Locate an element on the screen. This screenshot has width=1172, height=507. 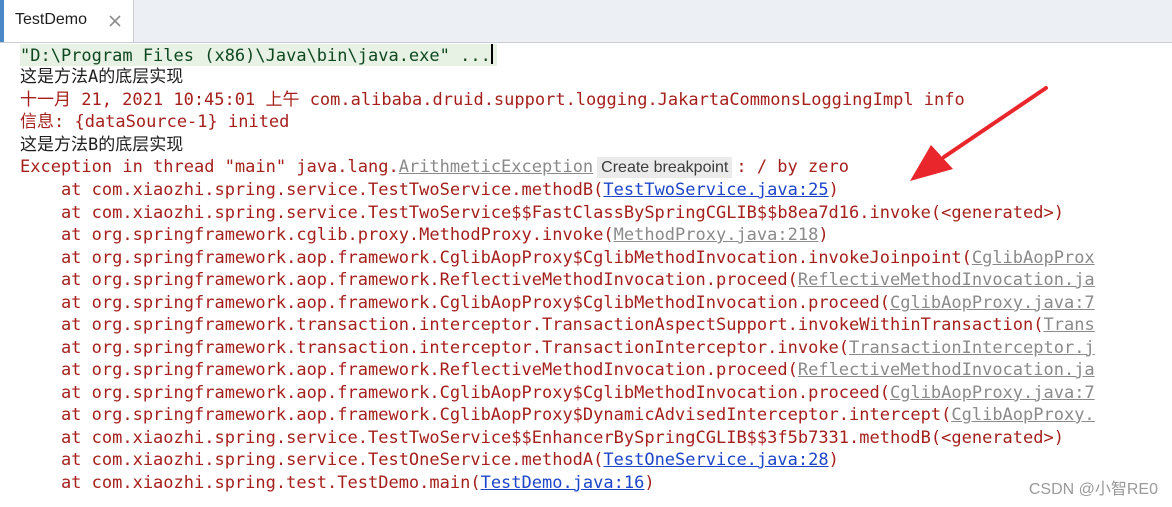
source-file-link: TransactionInterceptor.j is located at coordinates (972, 348).